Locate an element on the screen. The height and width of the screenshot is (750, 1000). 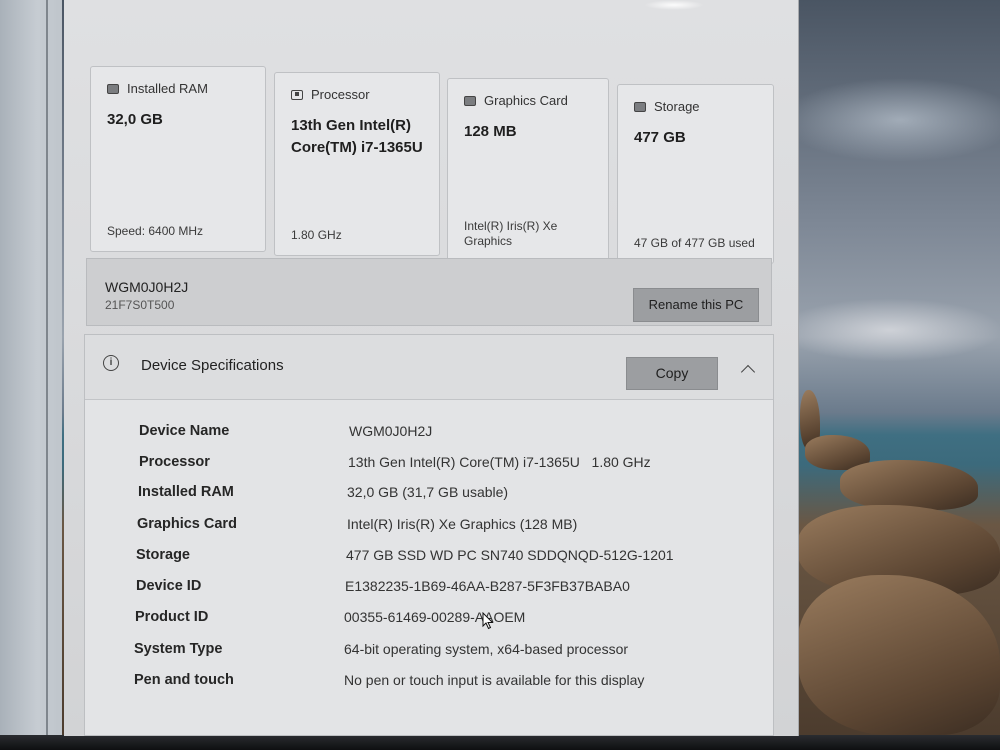
card-title: Storage is located at coordinates (677, 106).